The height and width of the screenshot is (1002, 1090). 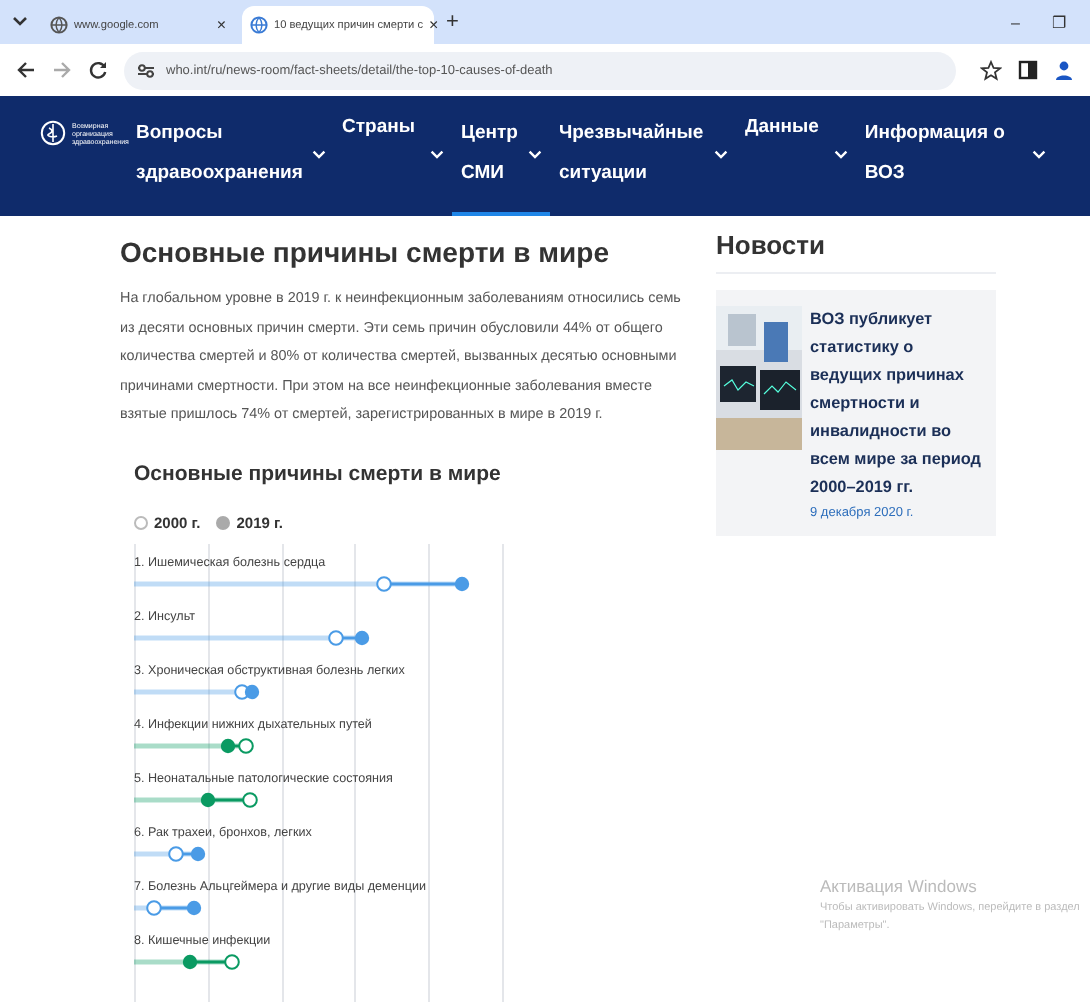 What do you see at coordinates (1028, 70) in the screenshot?
I see `side-panel-icon` at bounding box center [1028, 70].